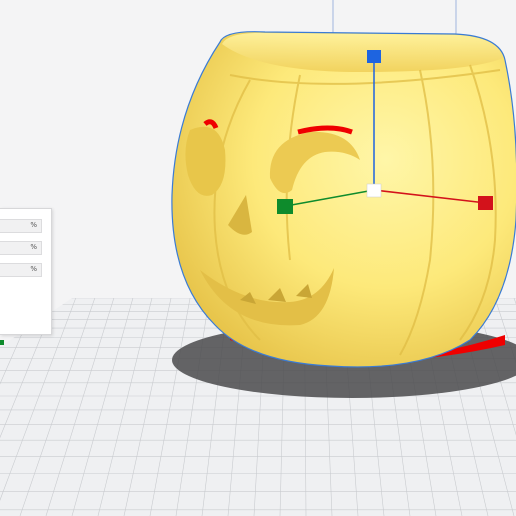  I want to click on white-cube-center-icon, so click(374, 190).